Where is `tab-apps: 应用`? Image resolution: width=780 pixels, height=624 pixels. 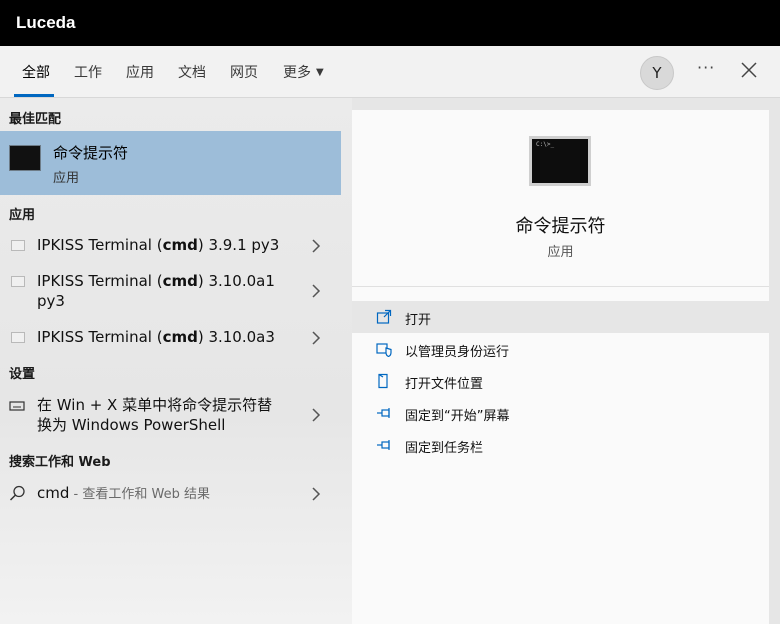 tab-apps: 应用 is located at coordinates (140, 72).